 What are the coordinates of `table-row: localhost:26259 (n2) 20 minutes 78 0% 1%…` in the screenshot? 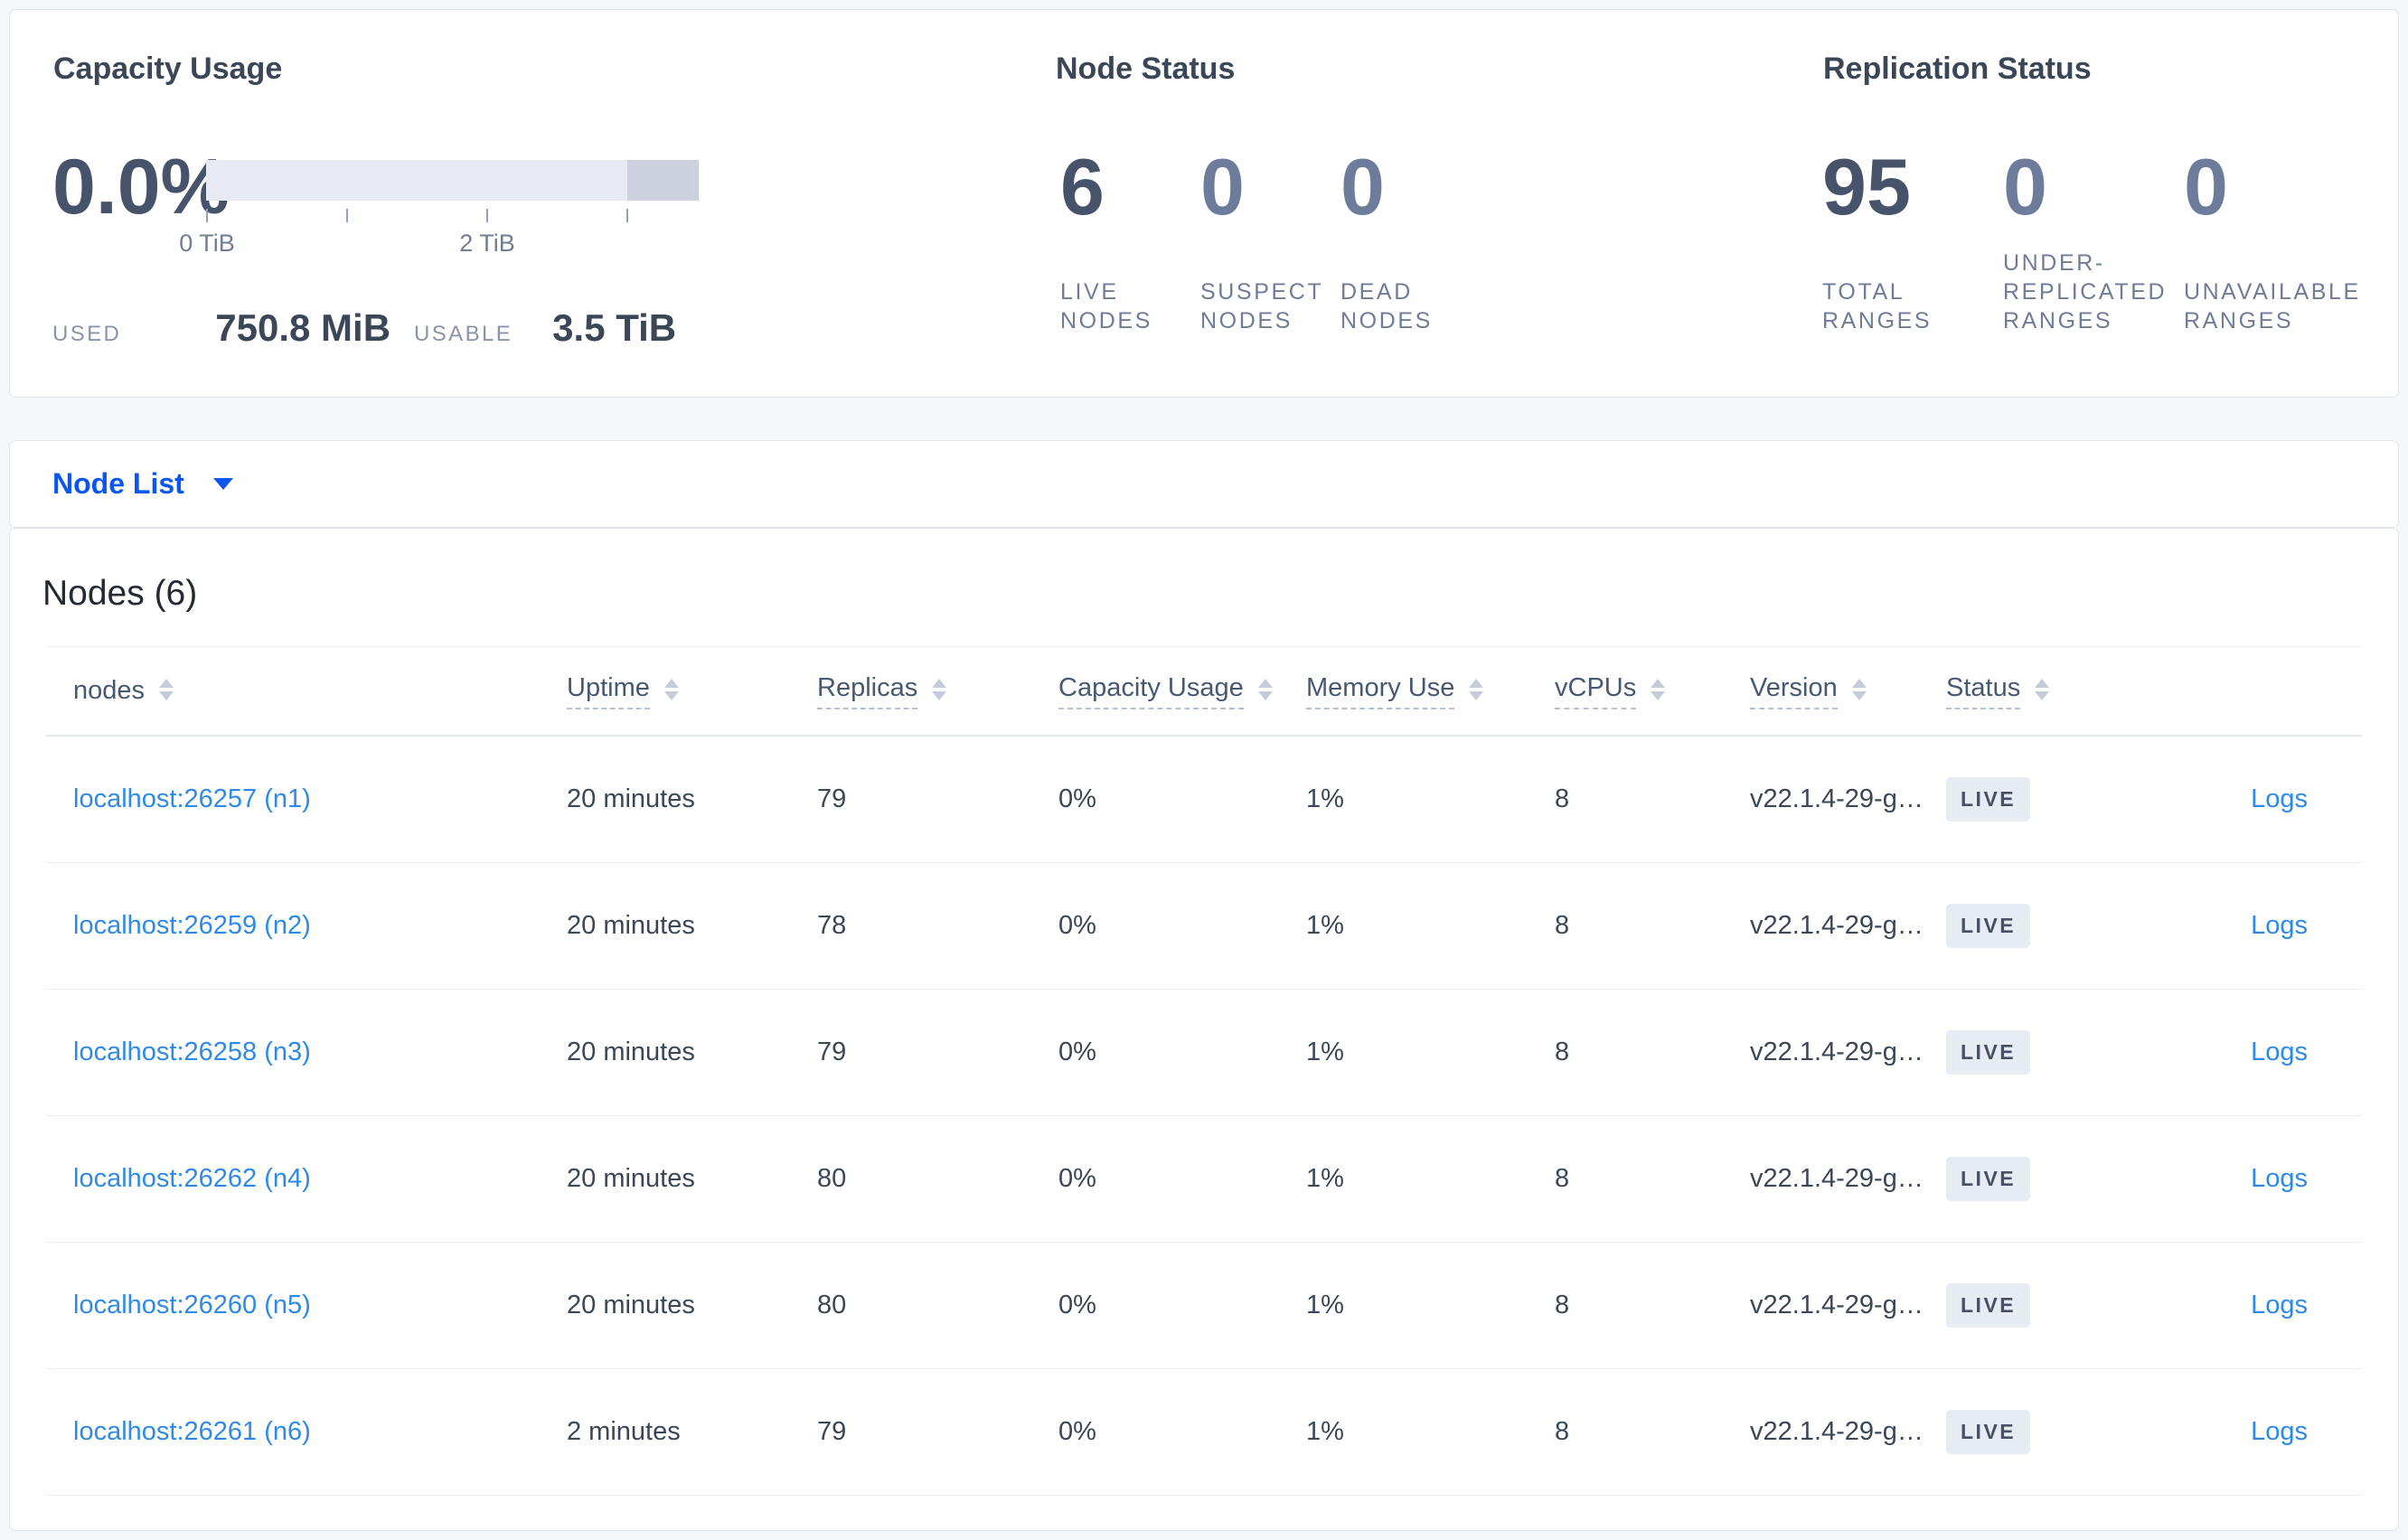 It's located at (1204, 926).